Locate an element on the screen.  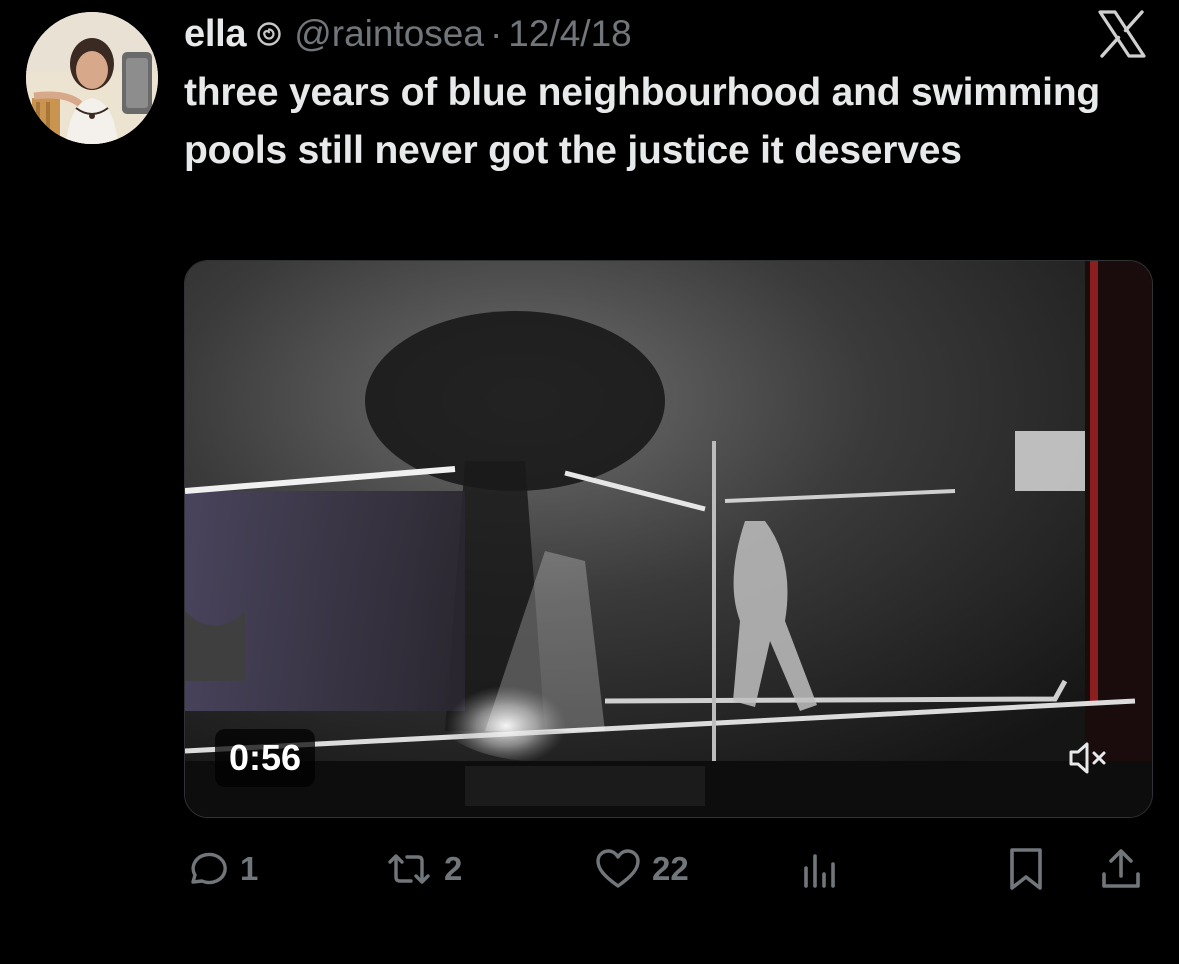
views-button is located at coordinates (820, 869).